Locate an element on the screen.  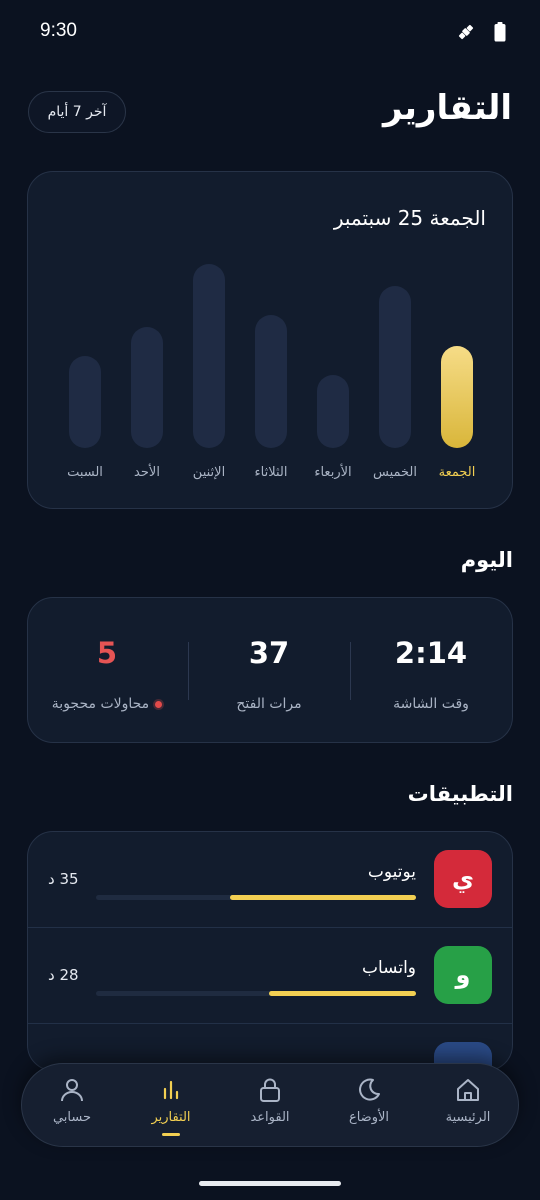
bar-chart-icon is located at coordinates (171, 1090).